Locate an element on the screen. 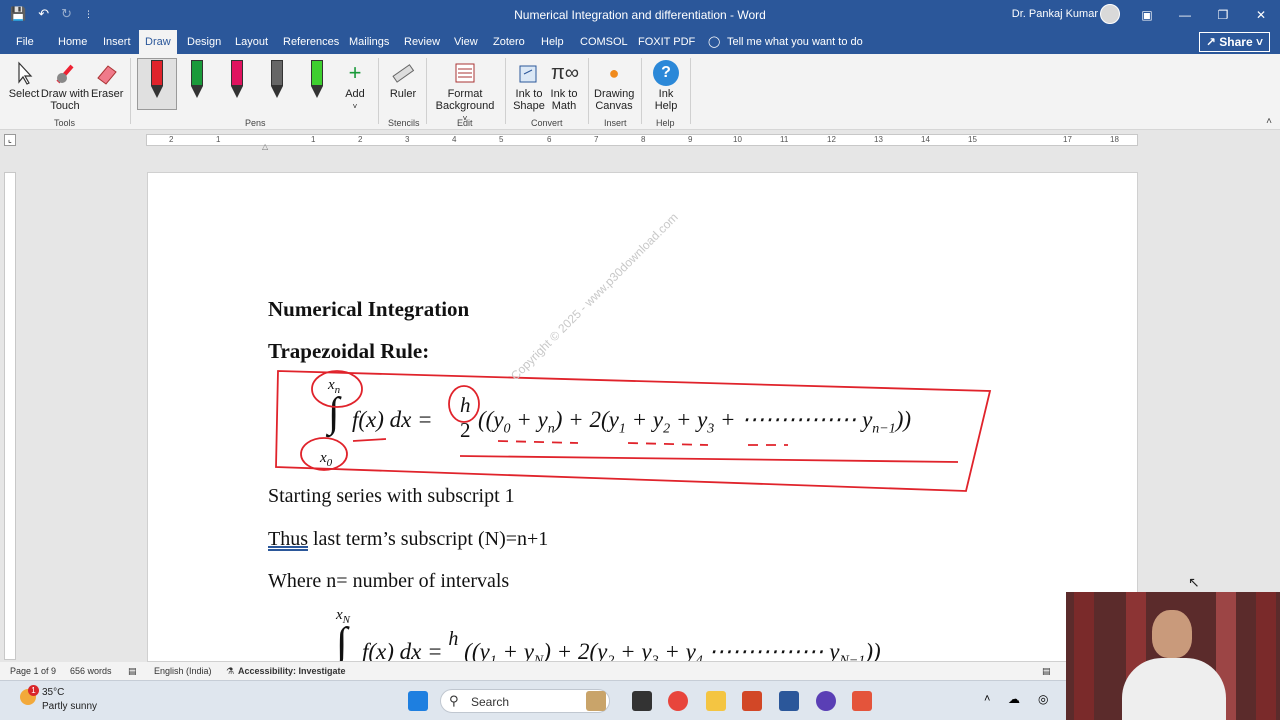 The height and width of the screenshot is (720, 1280). ribbon-display-icon: ▣ is located at coordinates (1147, 15).